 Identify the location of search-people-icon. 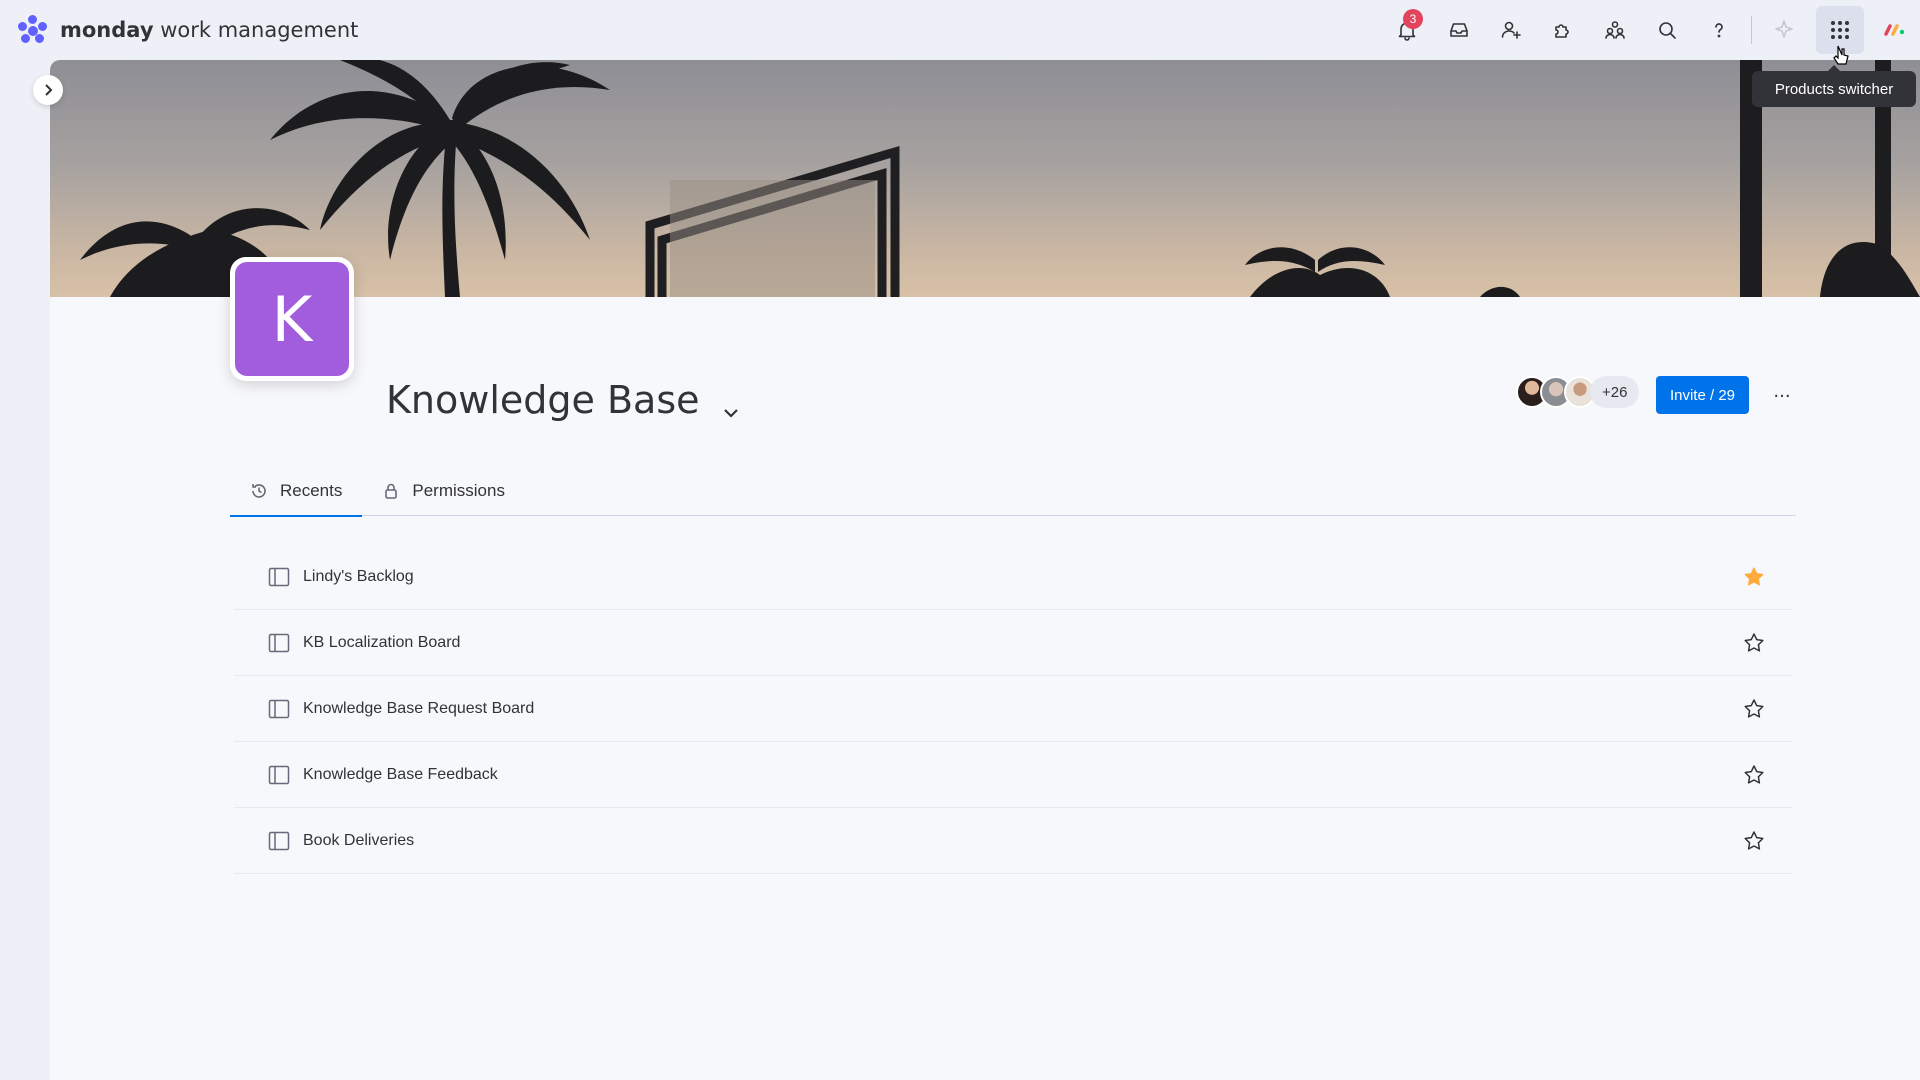
(1615, 30).